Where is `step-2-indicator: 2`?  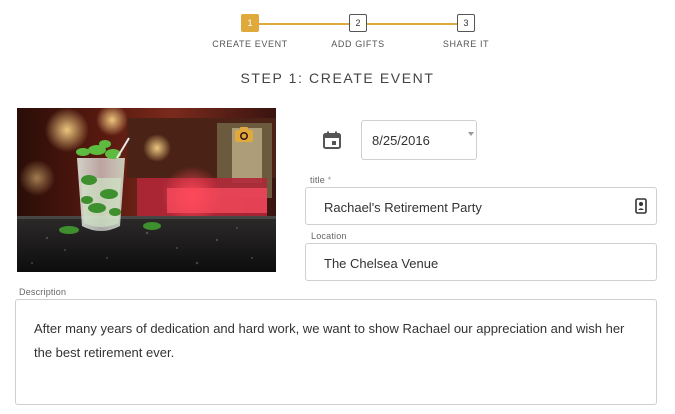 step-2-indicator: 2 is located at coordinates (358, 23).